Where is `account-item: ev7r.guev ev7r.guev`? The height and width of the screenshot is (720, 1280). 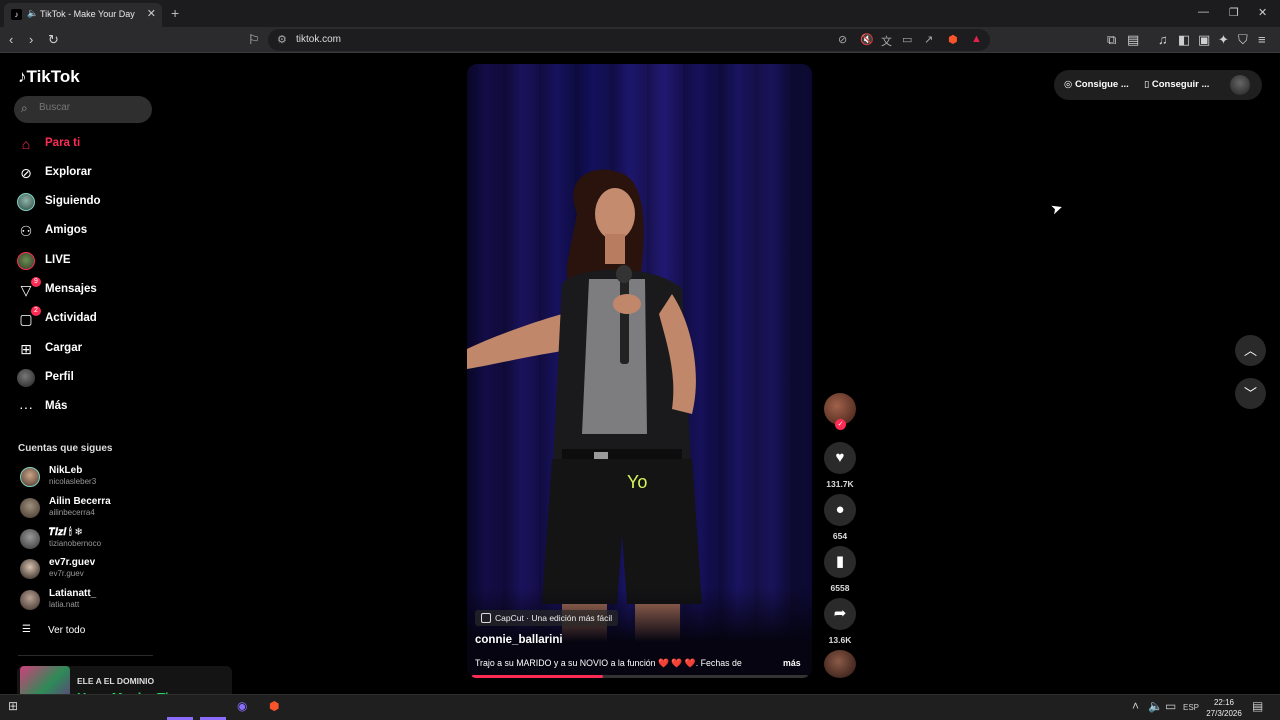 account-item: ev7r.guev ev7r.guev is located at coordinates (88, 570).